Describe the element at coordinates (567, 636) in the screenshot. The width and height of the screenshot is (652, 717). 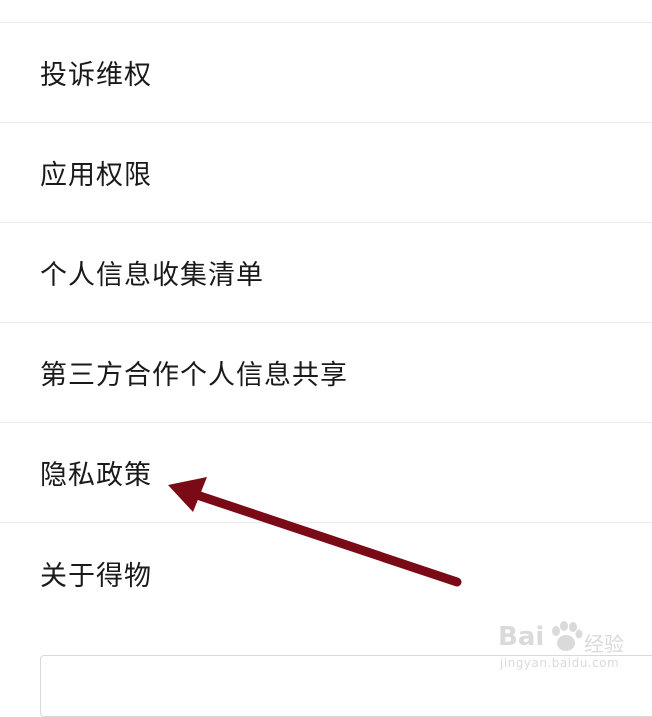
I see `paw-icon` at that location.